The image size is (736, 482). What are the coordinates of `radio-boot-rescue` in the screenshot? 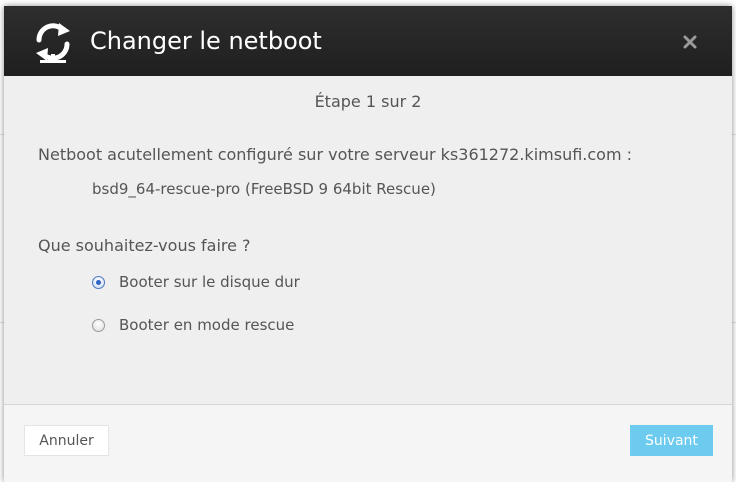 It's located at (98, 325).